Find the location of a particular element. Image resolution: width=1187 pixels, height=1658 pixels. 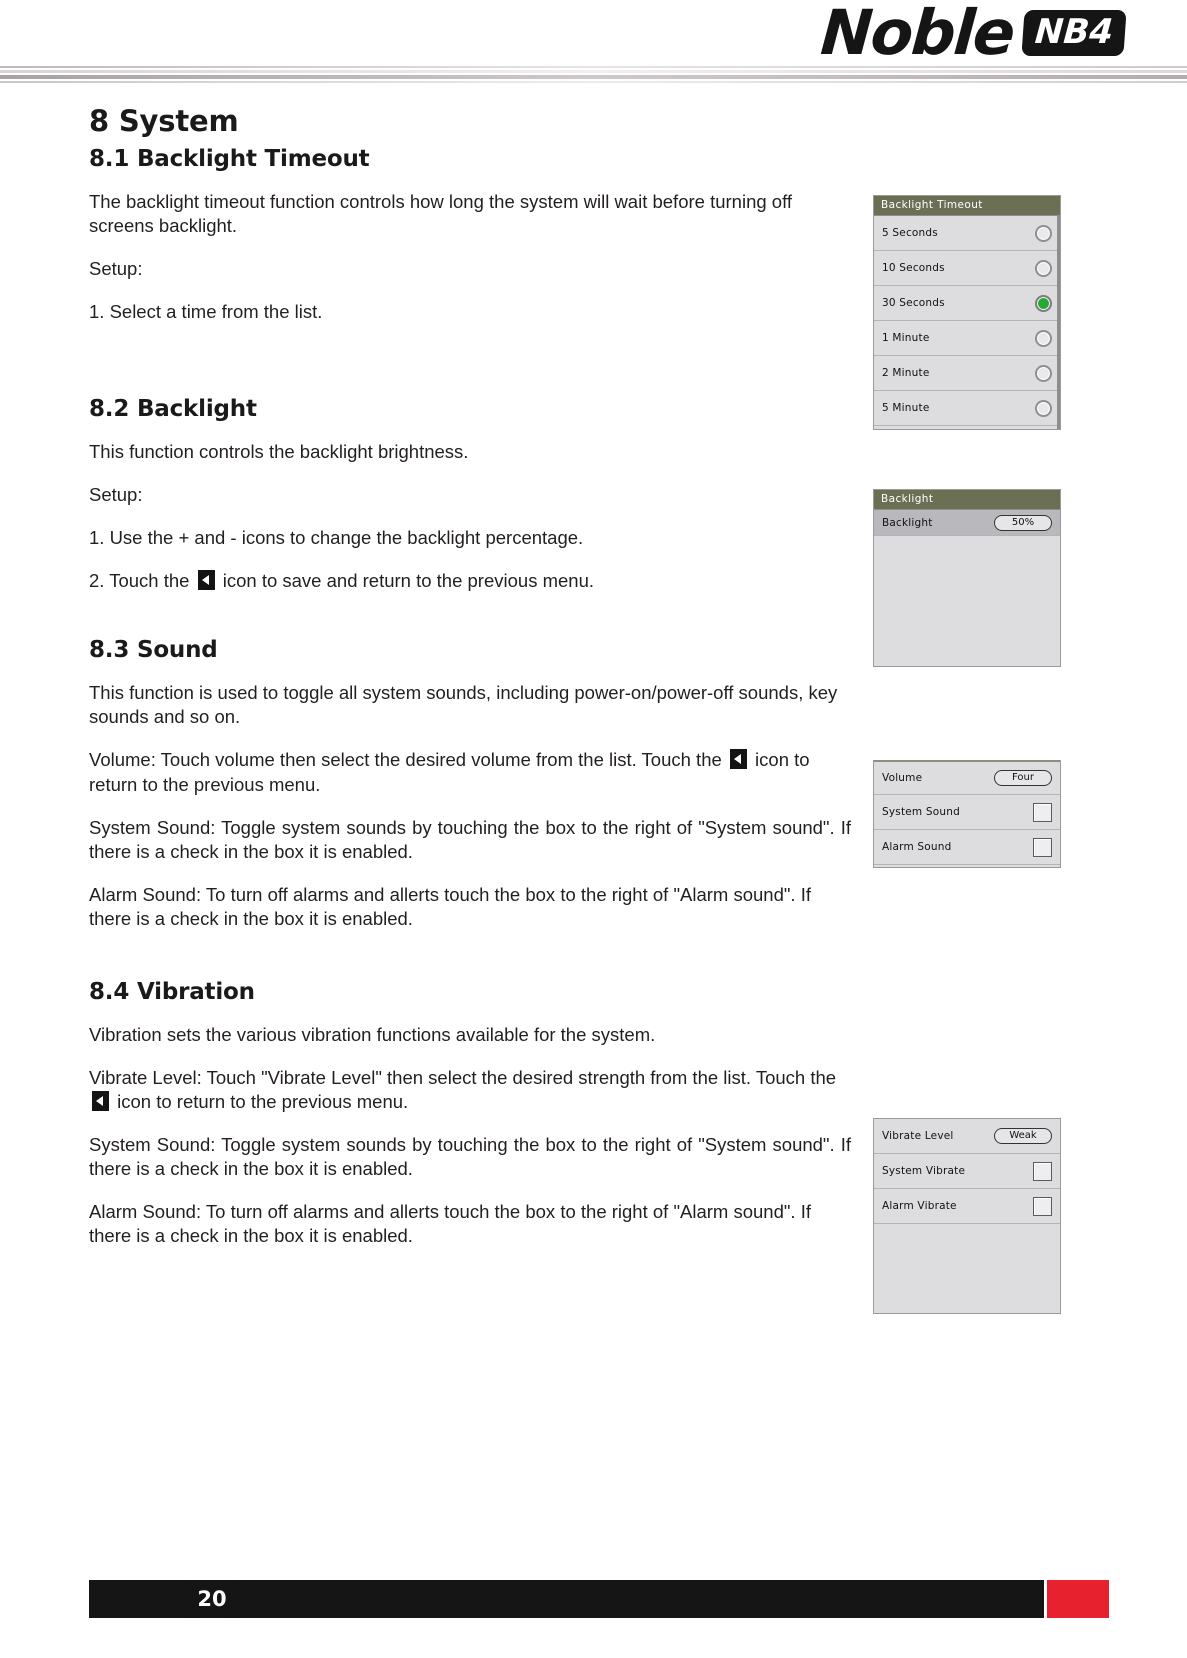

alarm-sound-label: Alarm Sound is located at coordinates (917, 847).